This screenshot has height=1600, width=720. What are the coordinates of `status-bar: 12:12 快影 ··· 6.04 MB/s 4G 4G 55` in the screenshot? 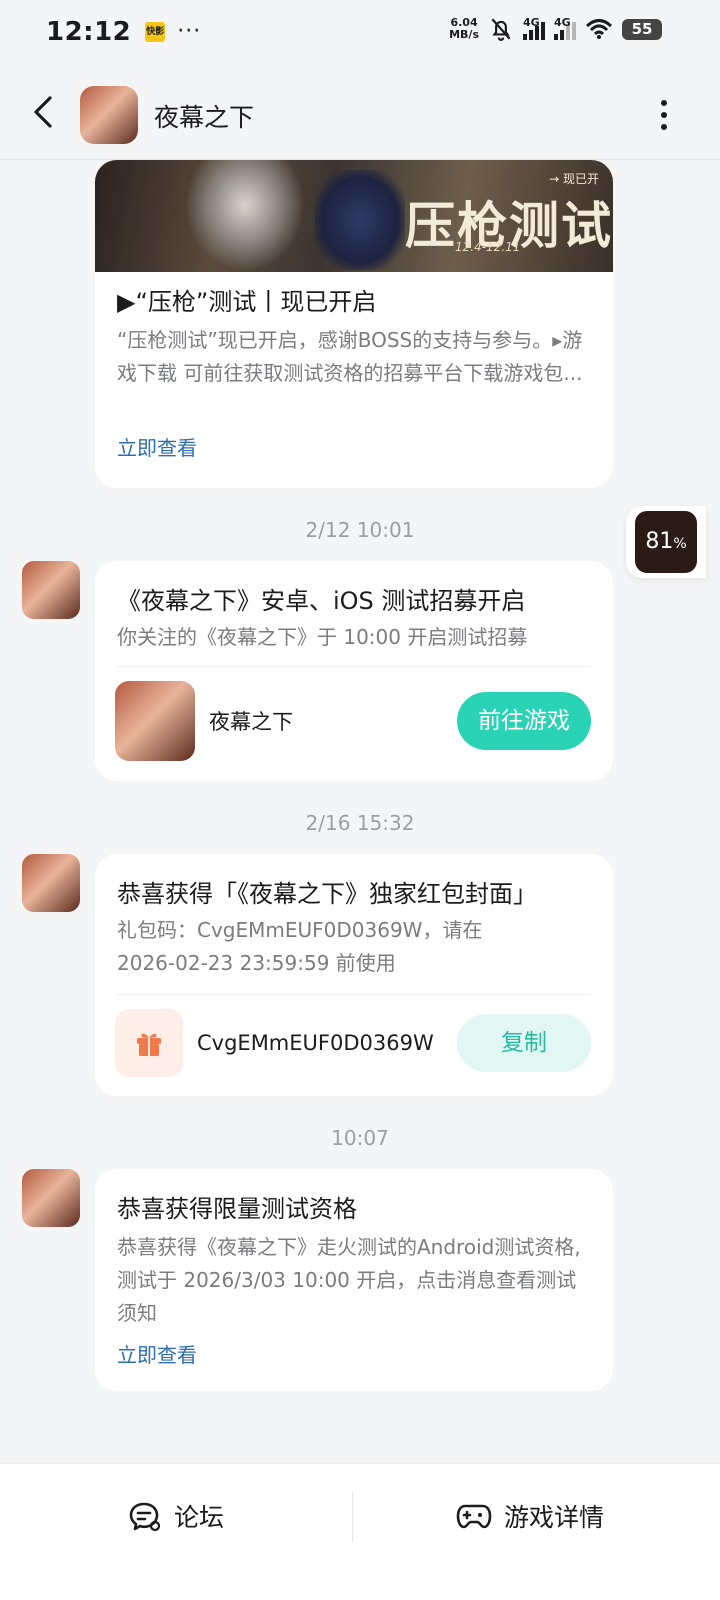 It's located at (360, 32).